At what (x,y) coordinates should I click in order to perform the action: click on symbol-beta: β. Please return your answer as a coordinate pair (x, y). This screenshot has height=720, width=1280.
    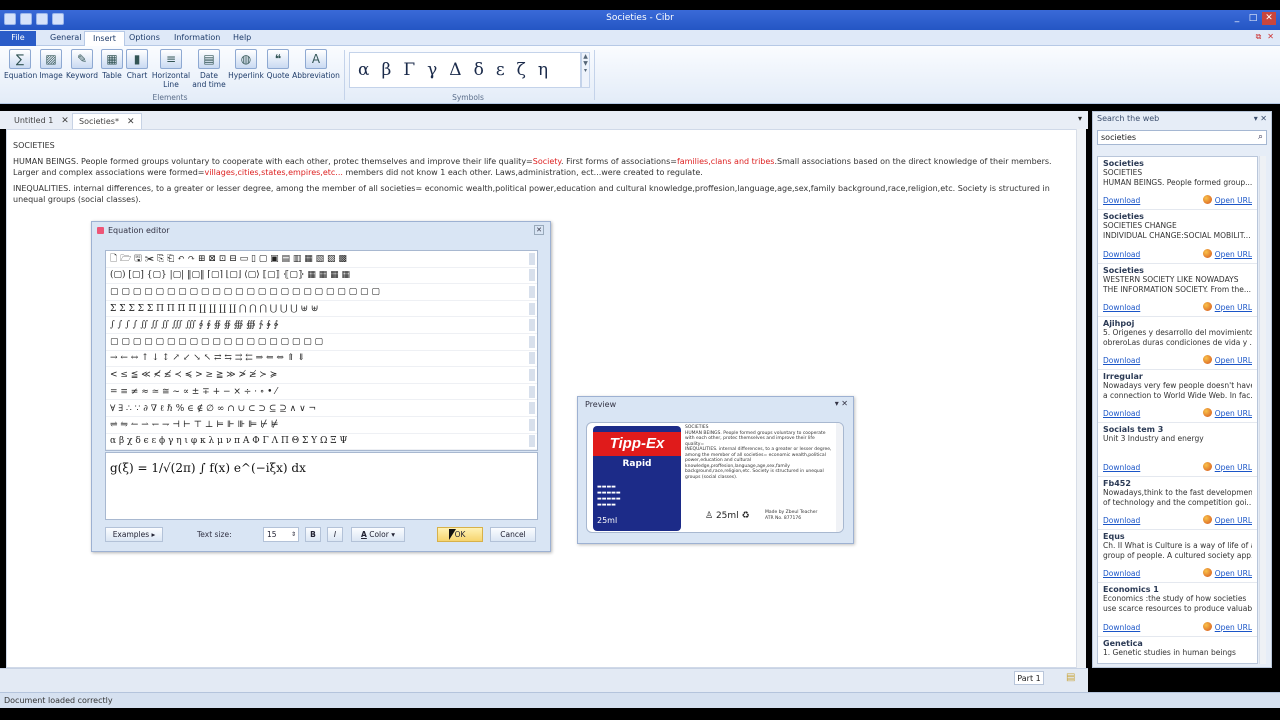
    Looking at the image, I should click on (386, 70).